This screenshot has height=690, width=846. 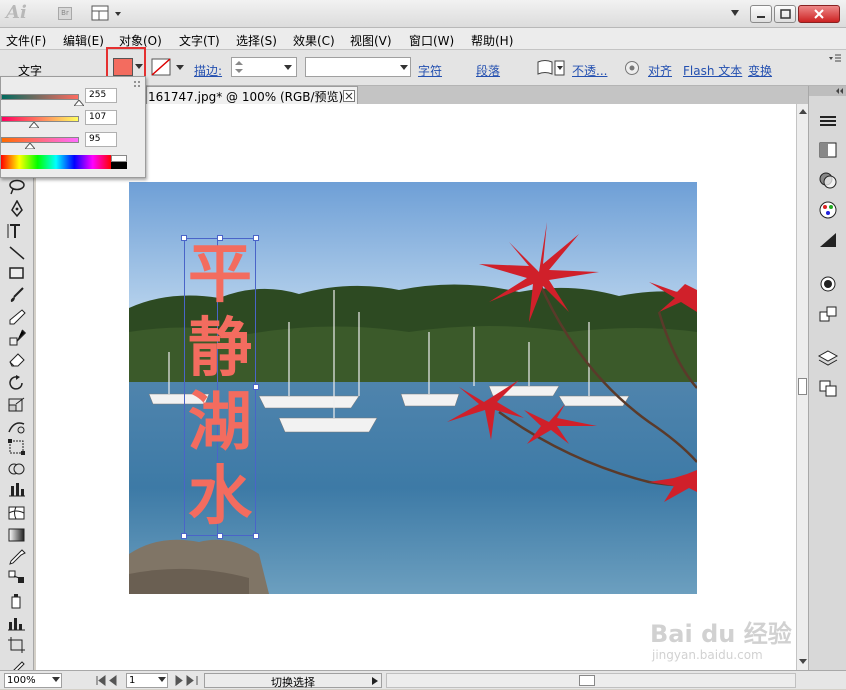 I want to click on rectangle-tool-icon, so click(x=17, y=273).